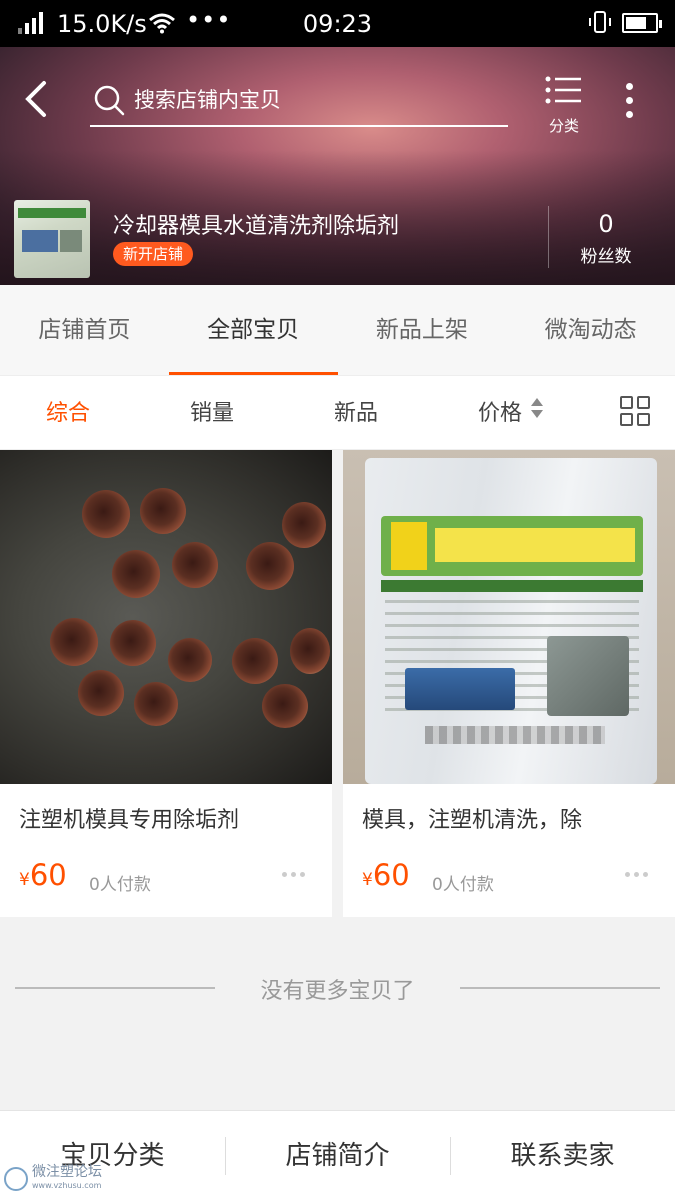  Describe the element at coordinates (564, 107) in the screenshot. I see `category-button: 分类` at that location.